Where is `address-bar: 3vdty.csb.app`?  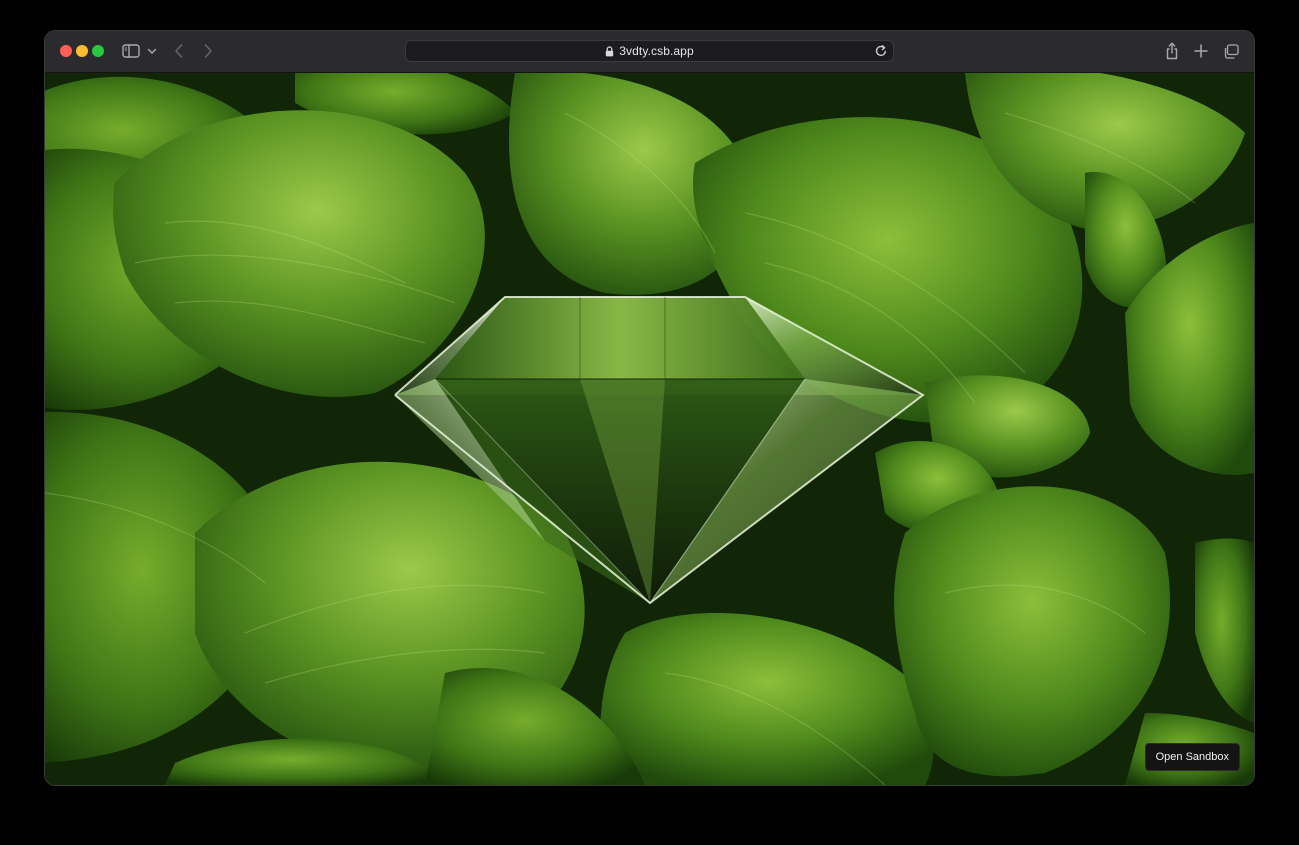
address-bar: 3vdty.csb.app is located at coordinates (649, 51).